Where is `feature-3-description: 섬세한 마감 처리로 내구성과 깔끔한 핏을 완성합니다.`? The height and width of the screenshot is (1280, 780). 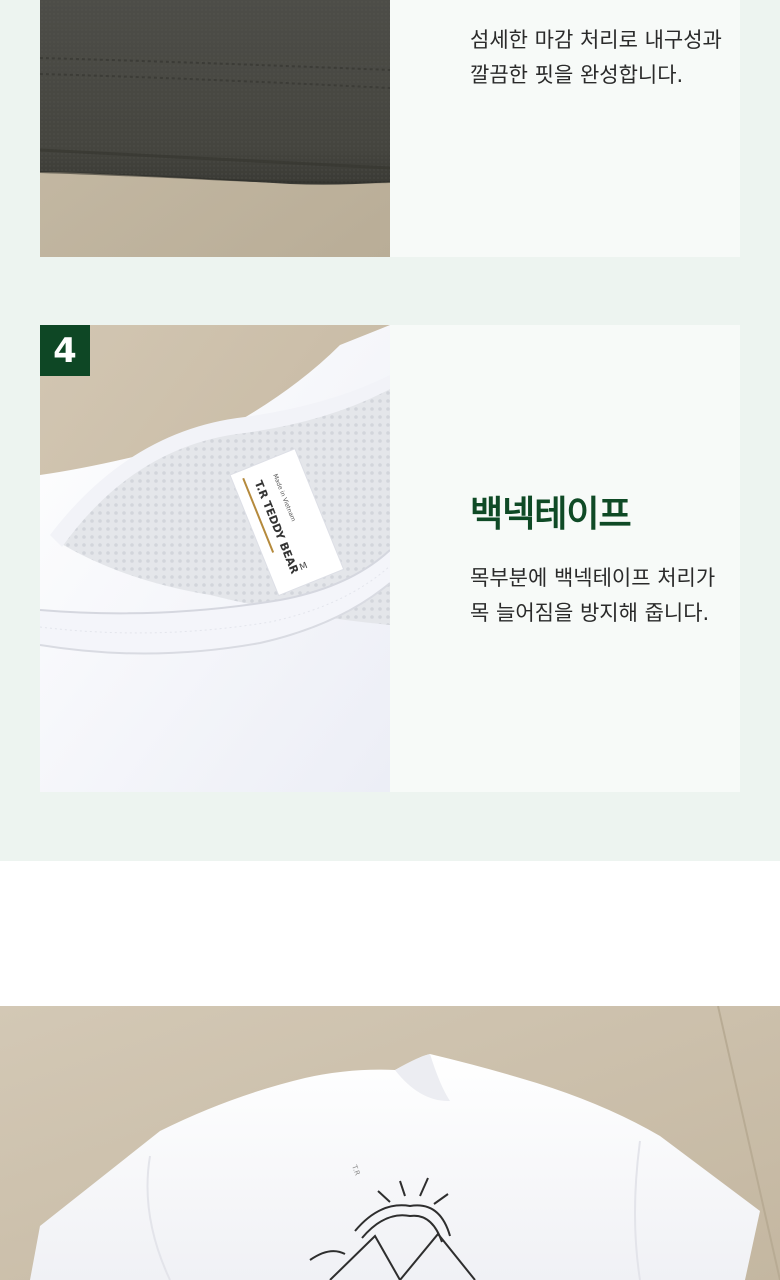
feature-3-description: 섬세한 마감 처리로 내구성과 깔끔한 핏을 완성합니다. is located at coordinates (596, 57).